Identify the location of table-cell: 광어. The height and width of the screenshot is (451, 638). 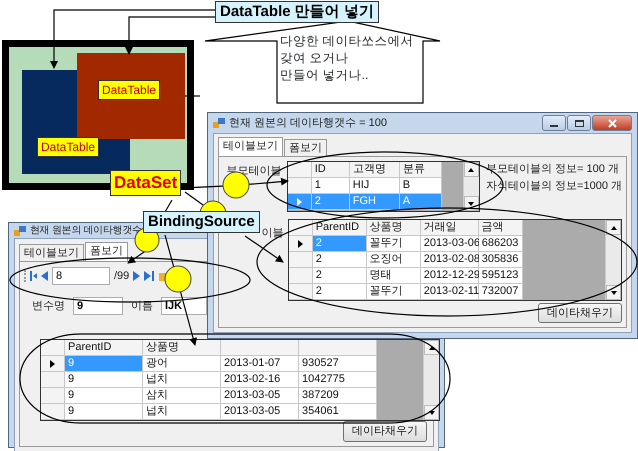
(182, 364).